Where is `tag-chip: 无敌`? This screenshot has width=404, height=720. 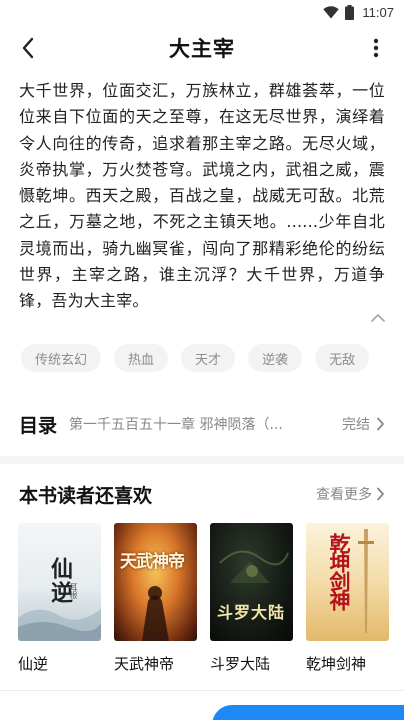
tag-chip: 无敌 is located at coordinates (342, 358).